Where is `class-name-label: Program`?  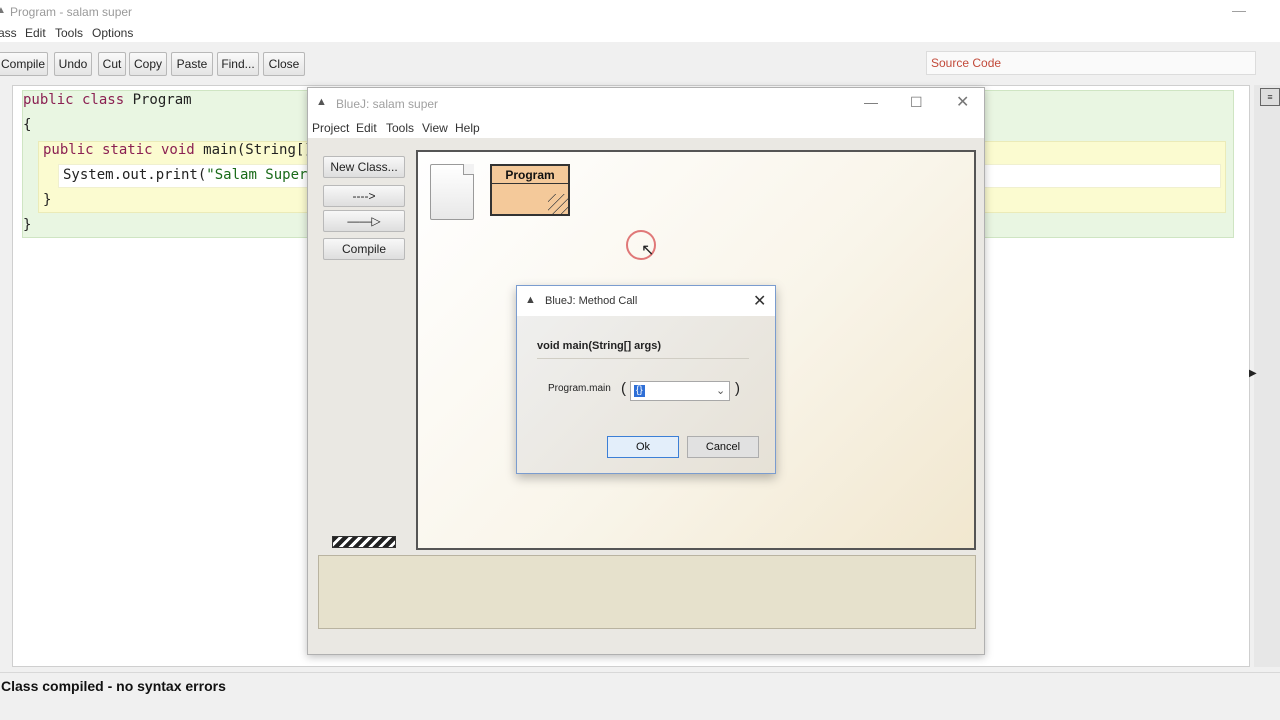 class-name-label: Program is located at coordinates (530, 176).